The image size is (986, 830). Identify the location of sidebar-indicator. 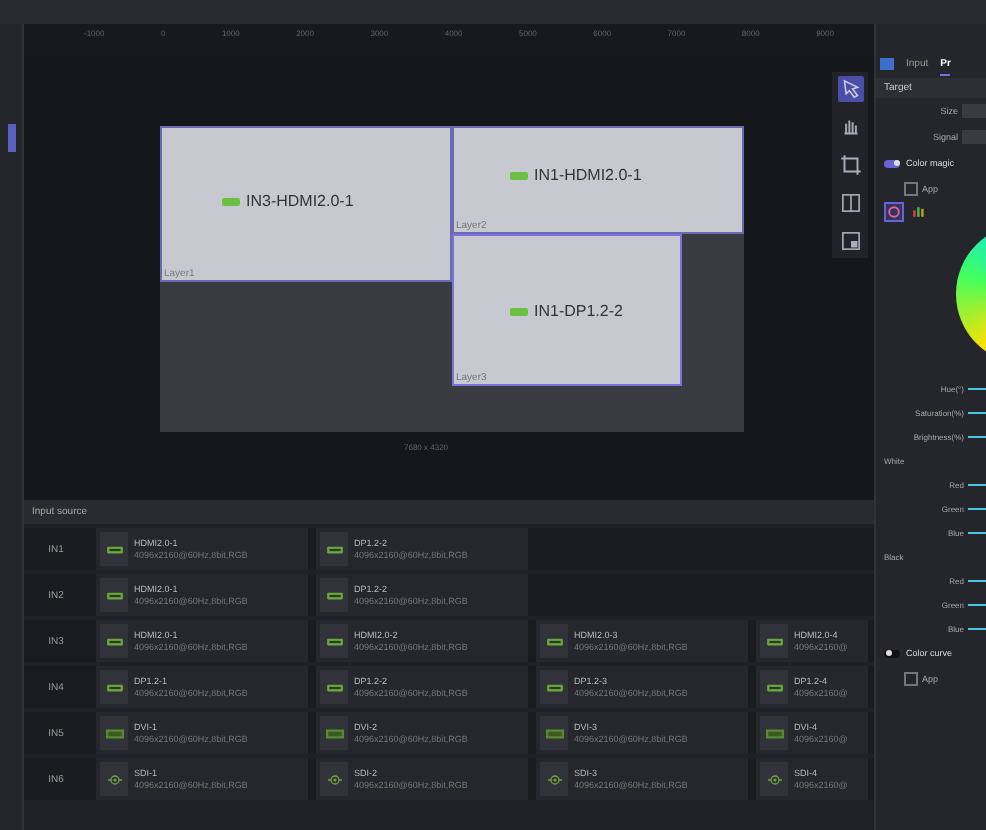
(11, 138).